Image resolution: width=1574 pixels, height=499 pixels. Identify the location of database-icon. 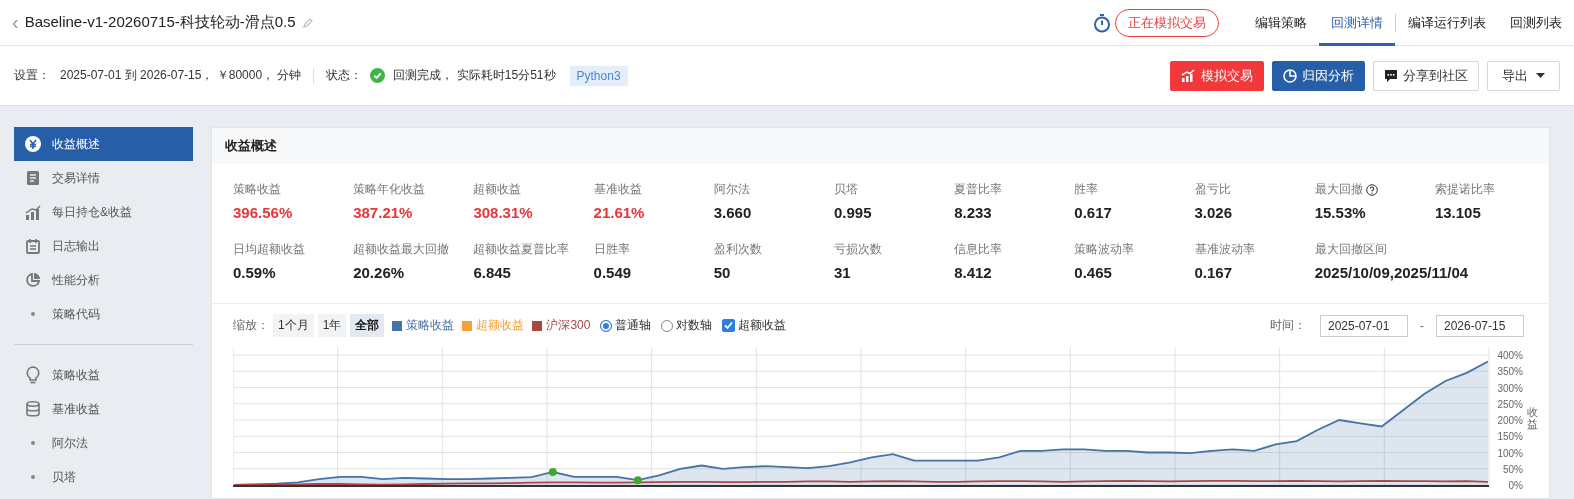
(33, 409).